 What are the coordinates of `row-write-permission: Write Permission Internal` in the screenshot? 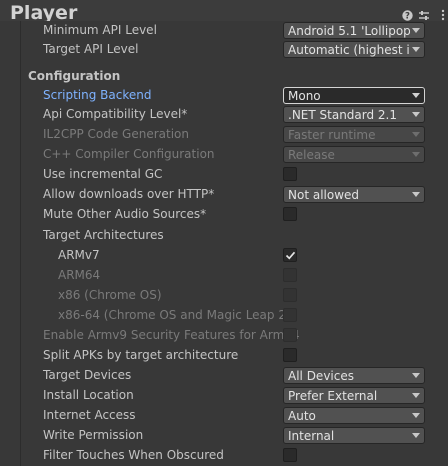 It's located at (224, 436).